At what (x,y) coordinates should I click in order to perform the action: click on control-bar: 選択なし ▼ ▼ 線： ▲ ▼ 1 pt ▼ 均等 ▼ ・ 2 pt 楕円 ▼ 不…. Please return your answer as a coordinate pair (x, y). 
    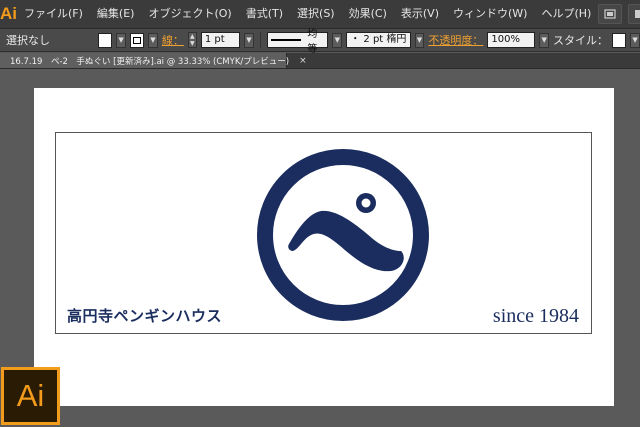
    Looking at the image, I should click on (320, 42).